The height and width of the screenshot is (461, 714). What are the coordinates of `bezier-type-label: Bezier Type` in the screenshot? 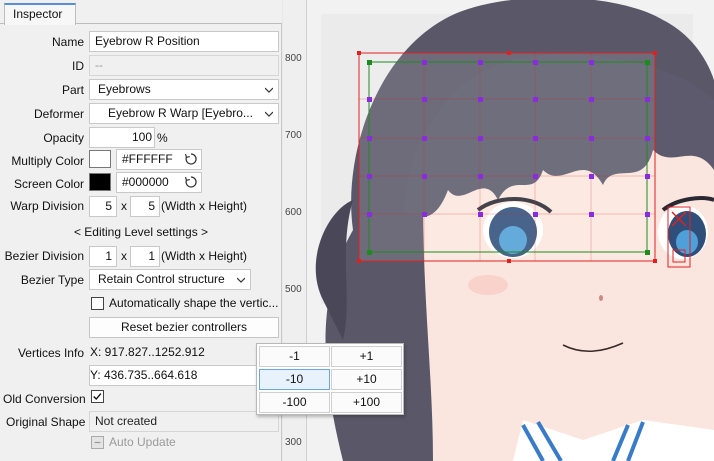 It's located at (52, 280).